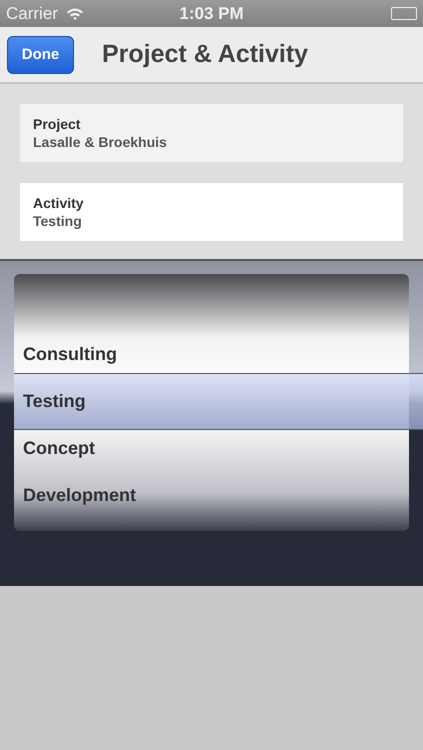  What do you see at coordinates (211, 133) in the screenshot?
I see `form-field: Project Lasalle & Broekhuis` at bounding box center [211, 133].